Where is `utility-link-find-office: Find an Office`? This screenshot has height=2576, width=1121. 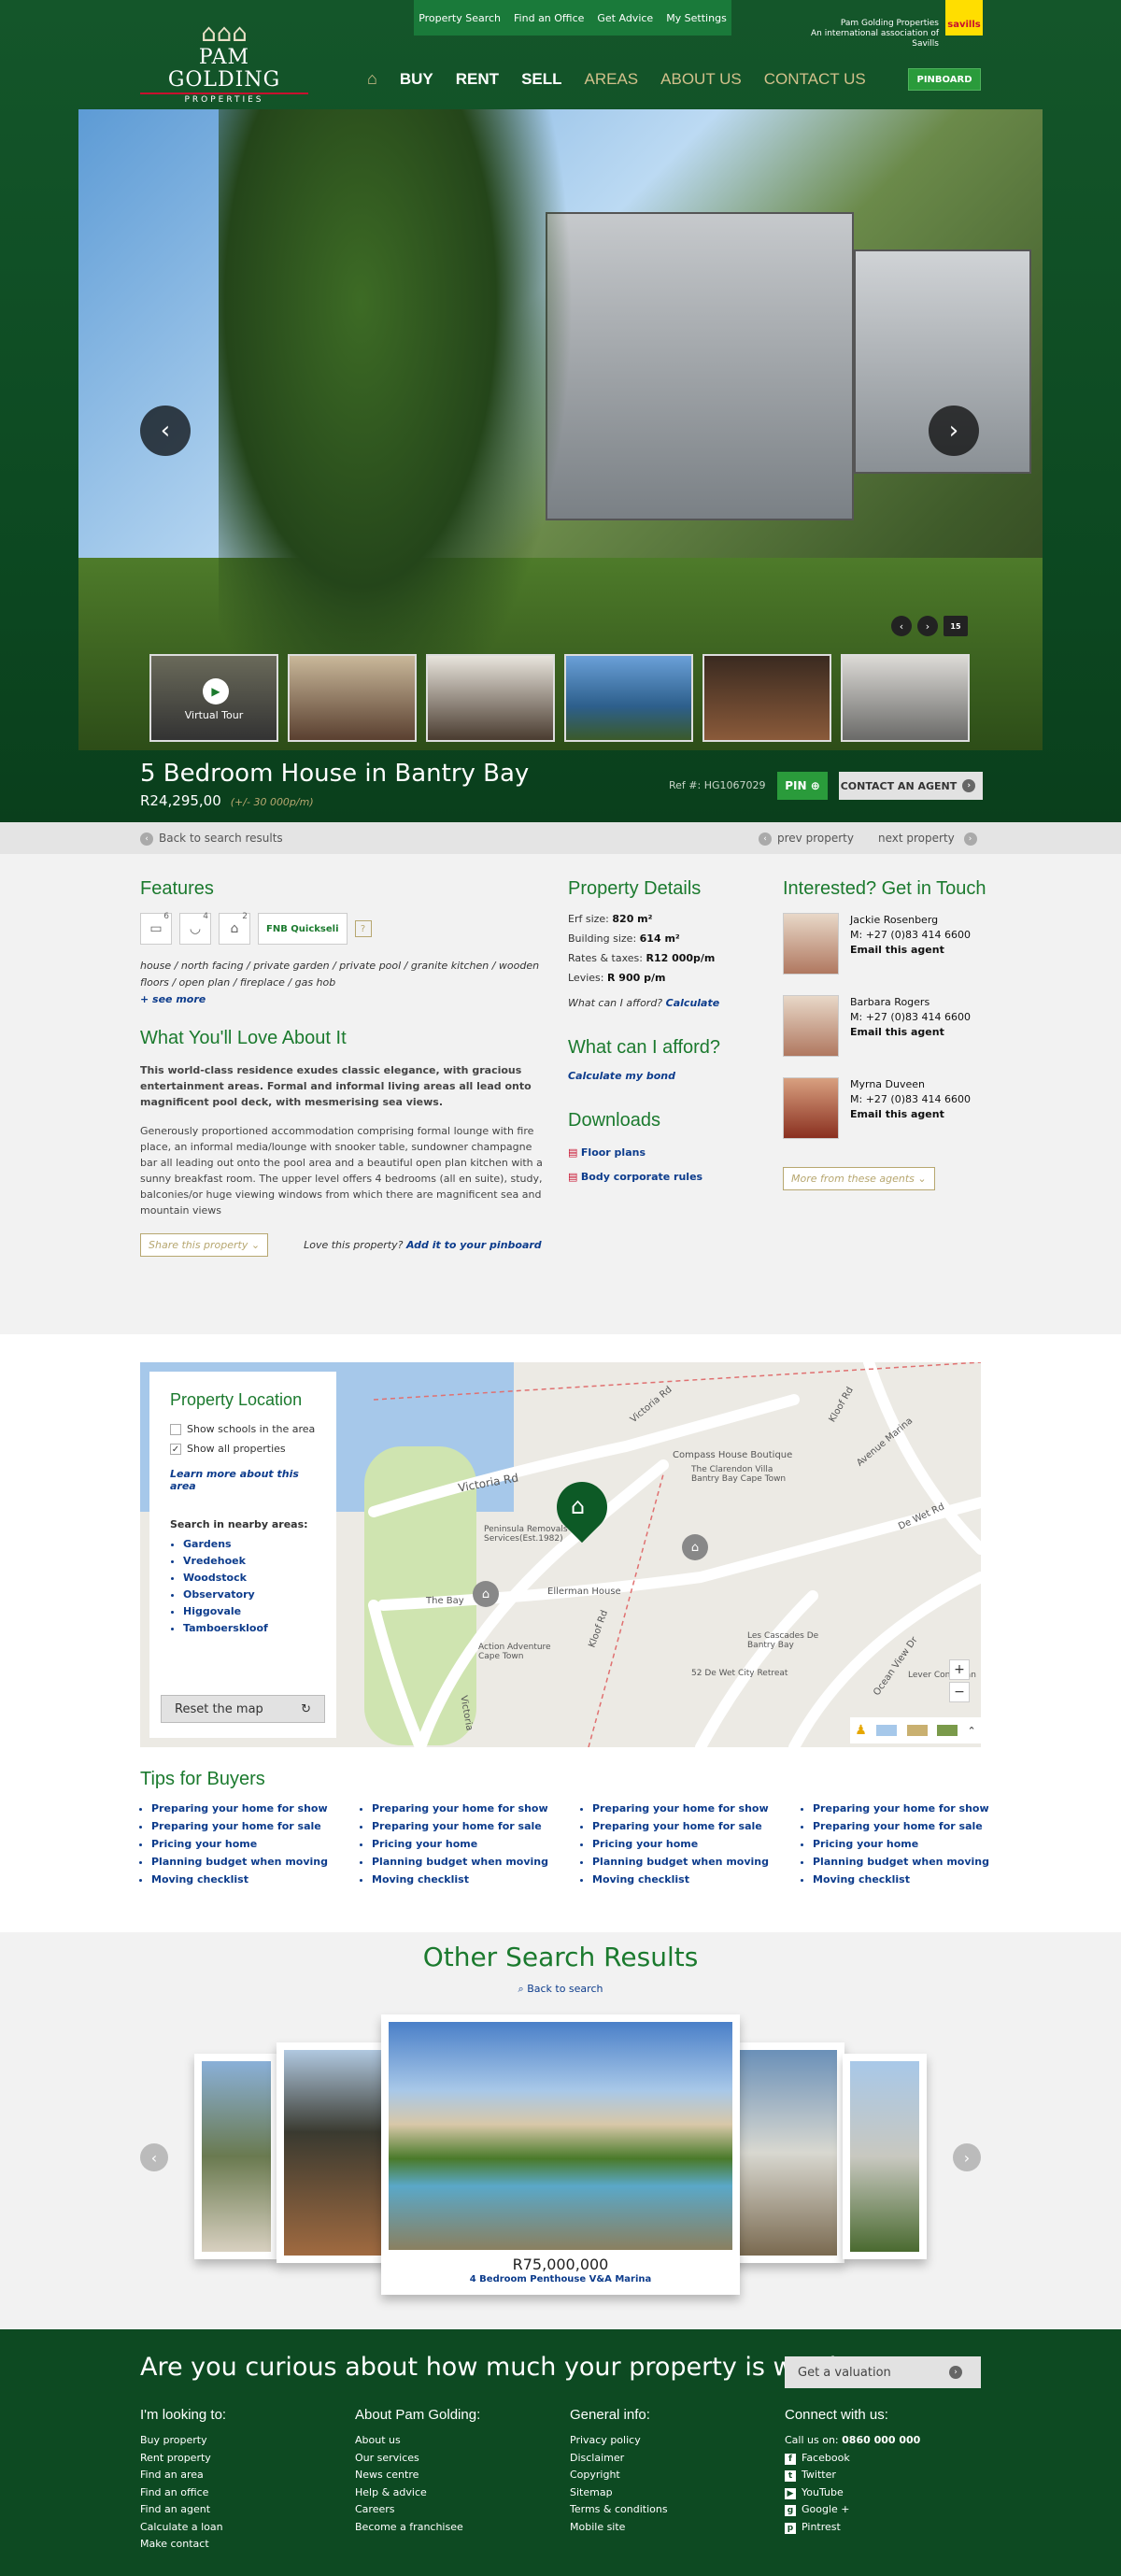 utility-link-find-office: Find an Office is located at coordinates (549, 18).